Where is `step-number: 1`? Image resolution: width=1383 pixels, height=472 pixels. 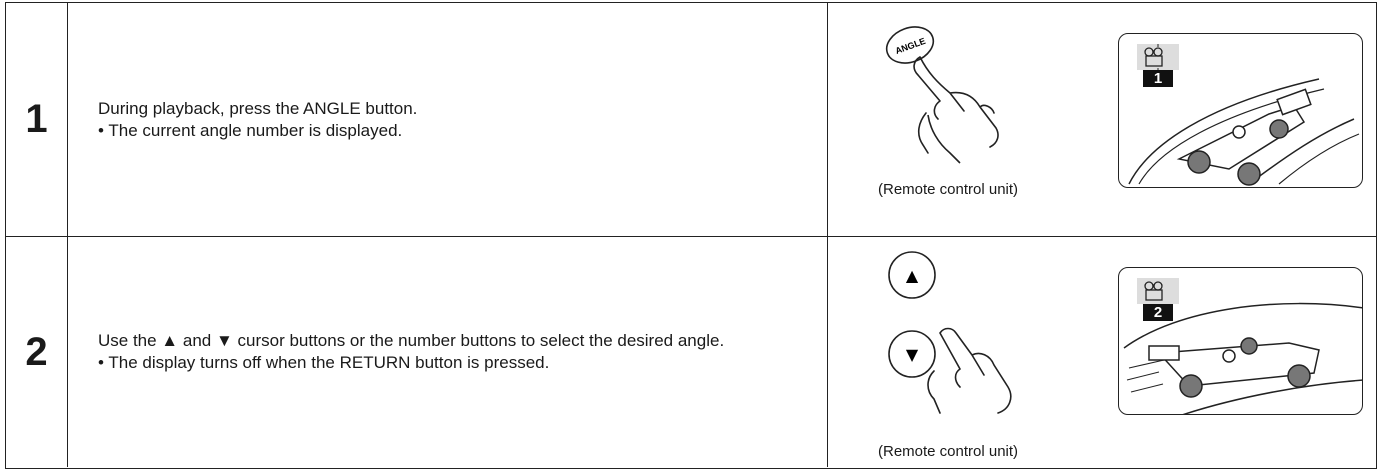
step-number: 1 is located at coordinates (37, 119).